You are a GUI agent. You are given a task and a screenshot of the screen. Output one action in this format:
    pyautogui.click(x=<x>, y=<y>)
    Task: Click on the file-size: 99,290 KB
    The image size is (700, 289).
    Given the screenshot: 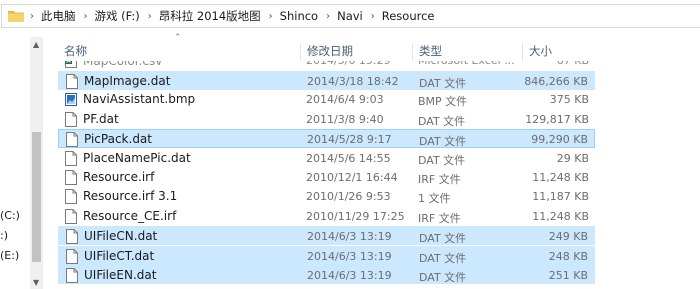 What is the action you would take?
    pyautogui.click(x=559, y=140)
    